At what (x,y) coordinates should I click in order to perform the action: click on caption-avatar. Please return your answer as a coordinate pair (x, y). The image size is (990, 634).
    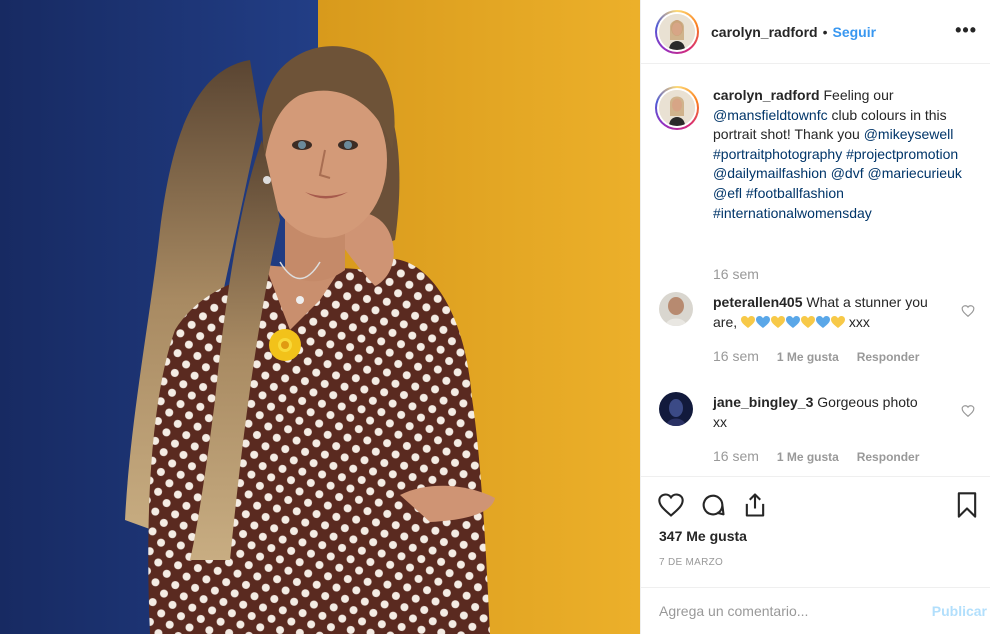
    Looking at the image, I should click on (677, 108).